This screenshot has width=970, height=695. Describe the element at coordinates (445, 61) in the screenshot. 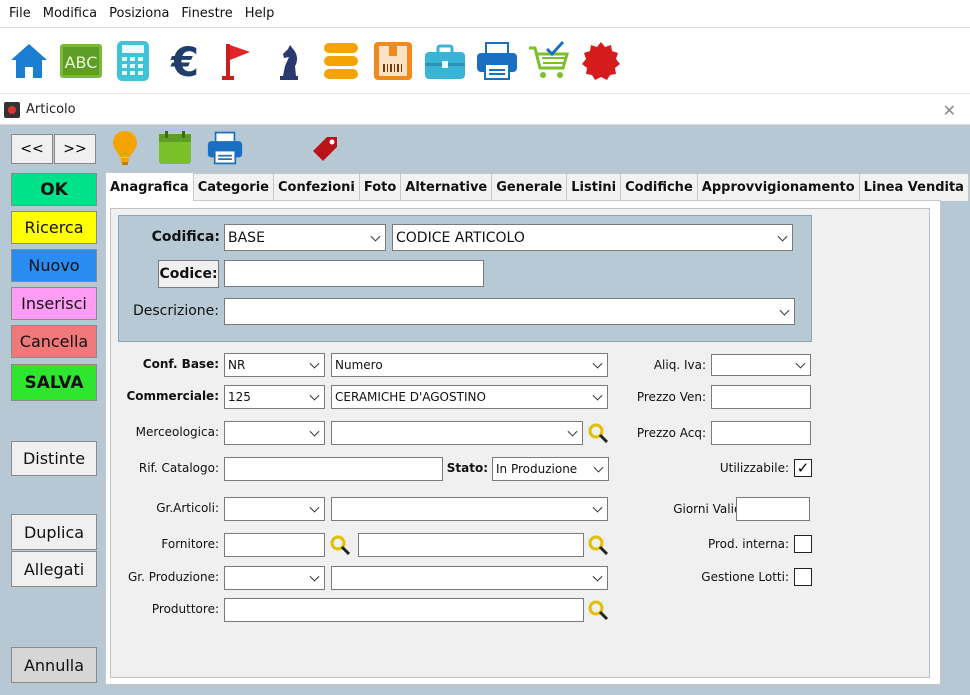

I see `toolbox-icon` at that location.